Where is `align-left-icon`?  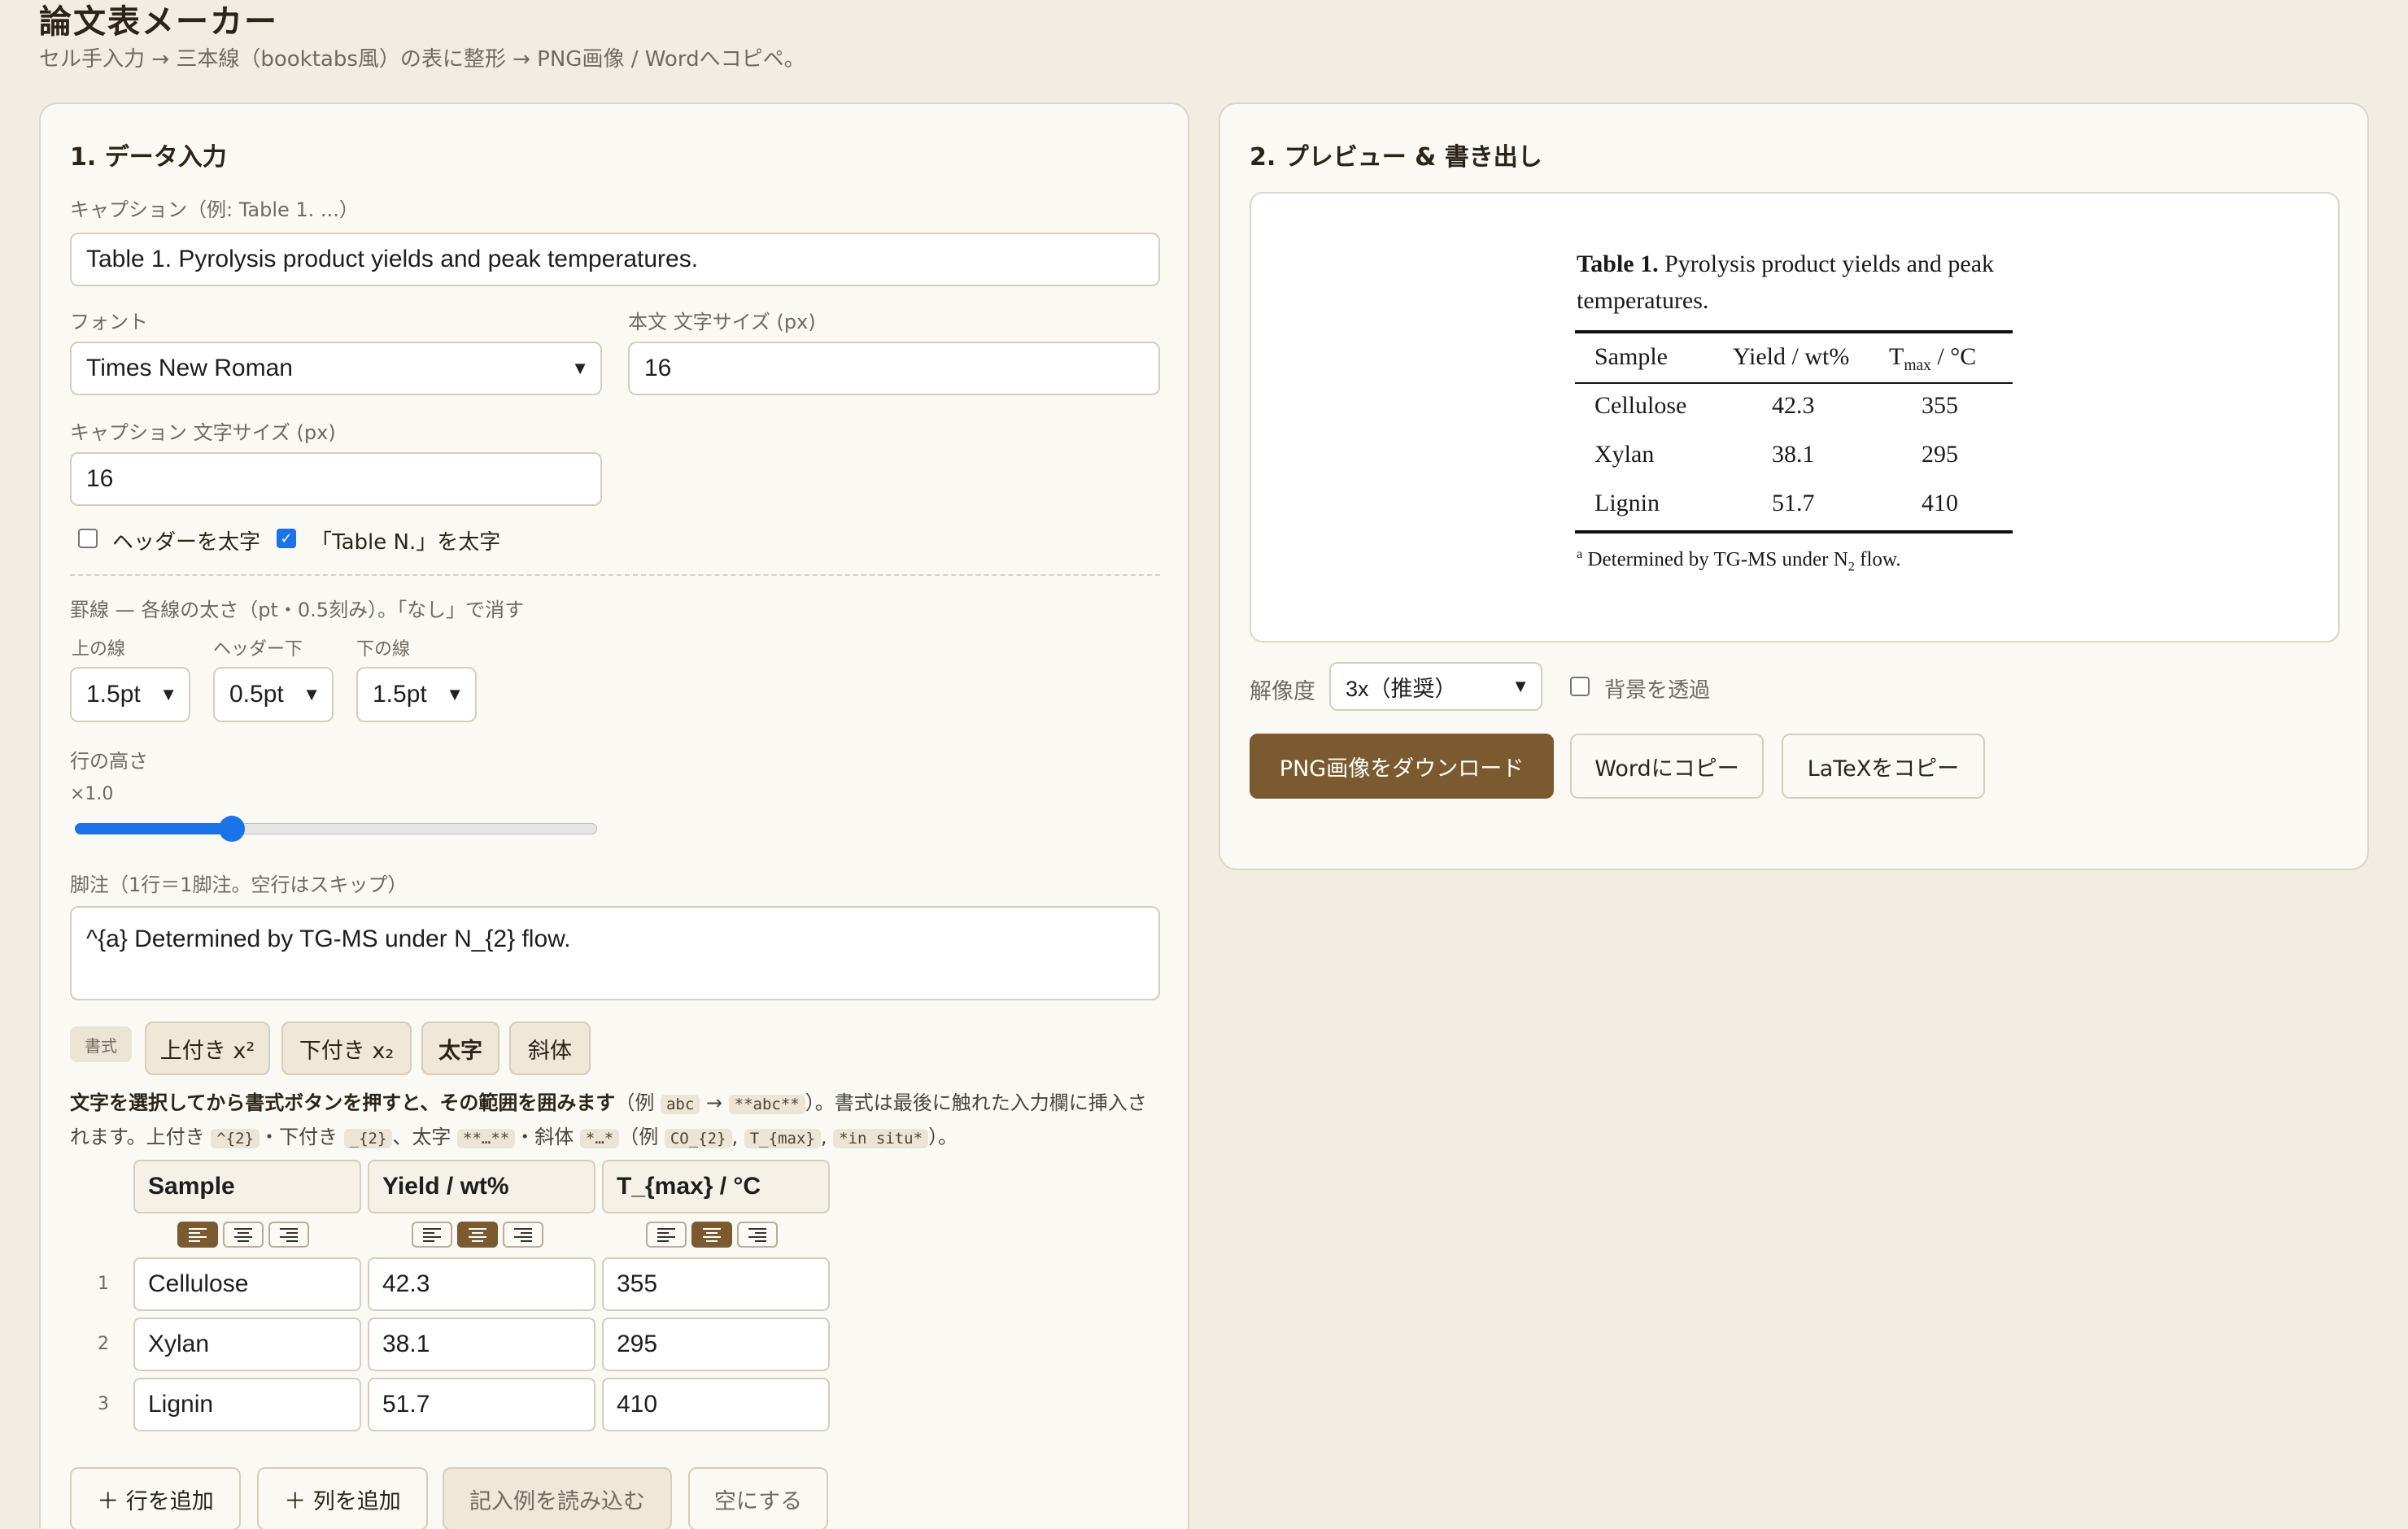 align-left-icon is located at coordinates (666, 1235).